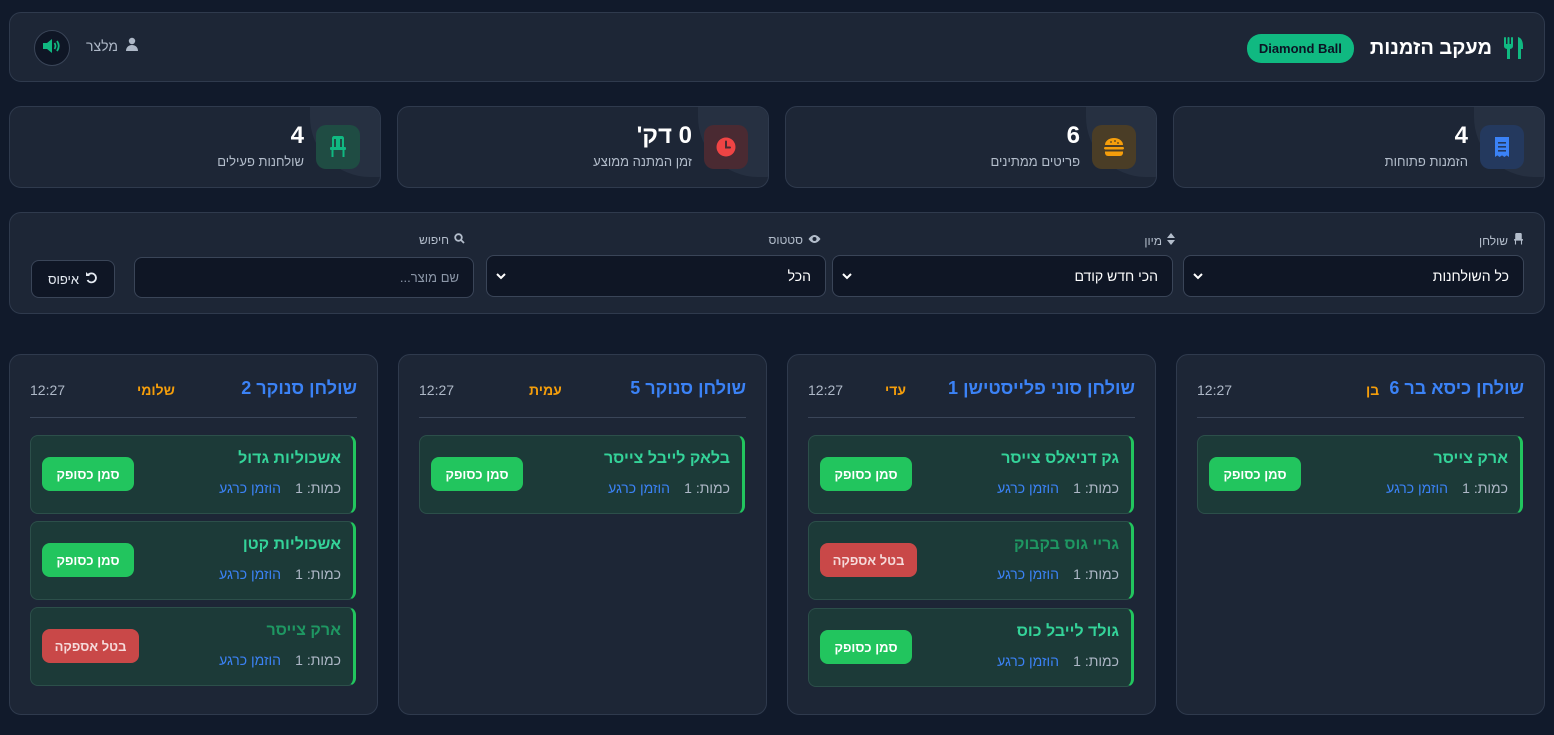  What do you see at coordinates (1300, 48) in the screenshot?
I see `venue-badge: Diamond Ball` at bounding box center [1300, 48].